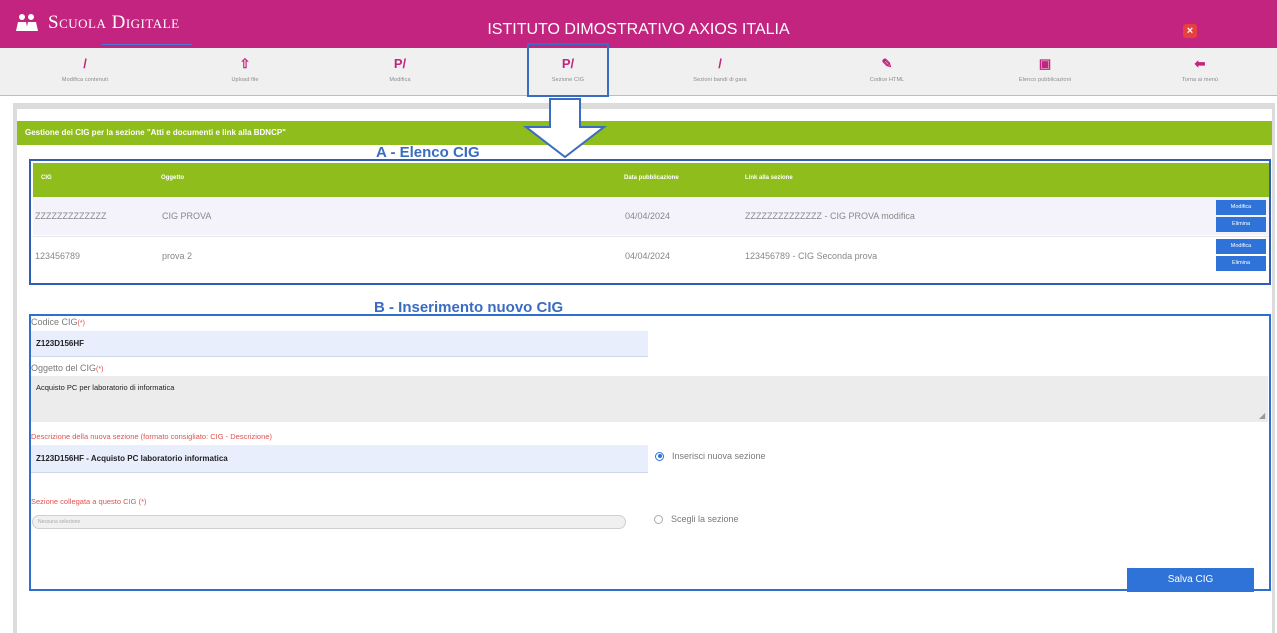 This screenshot has height=633, width=1277. I want to click on radio-new-section: Inserisci nuova sezione, so click(710, 456).